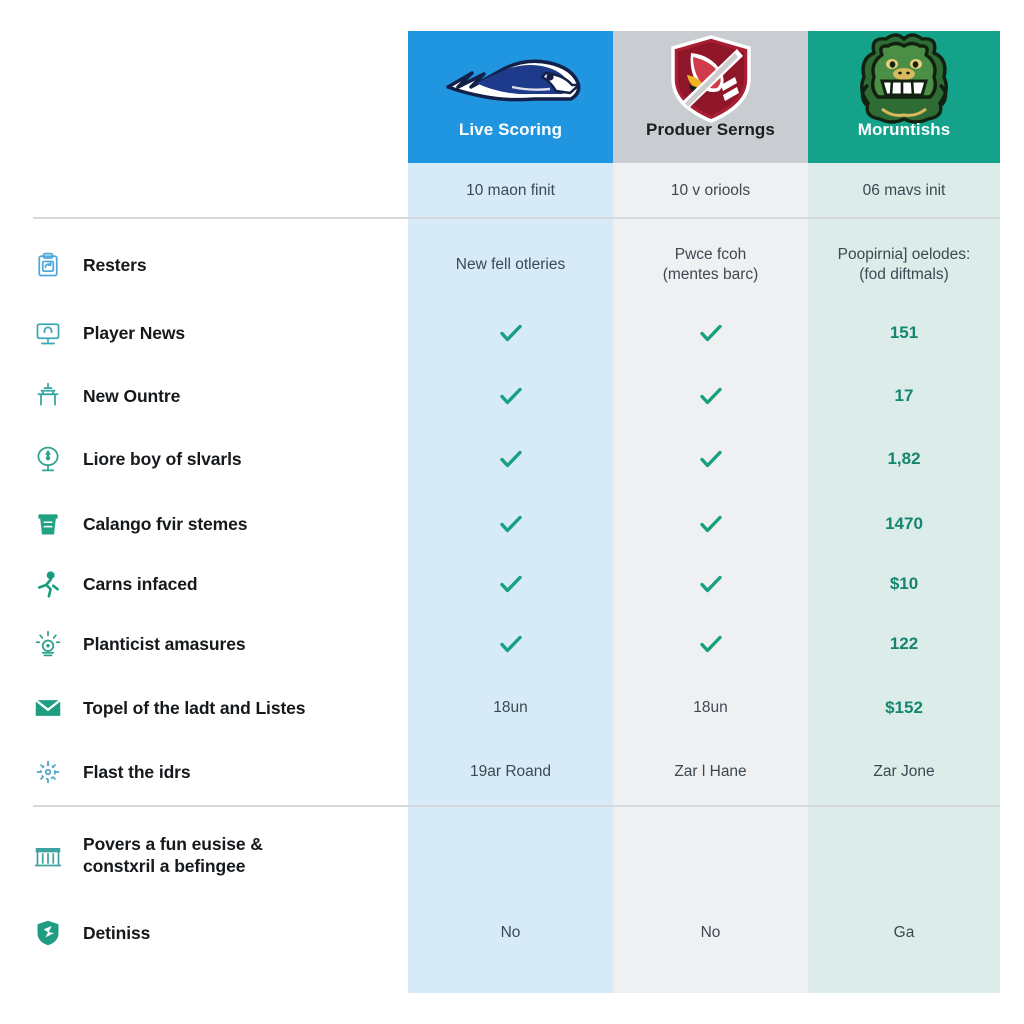 The height and width of the screenshot is (1024, 1024). I want to click on table-row: Calango fvir stemes 1470, so click(512, 524).